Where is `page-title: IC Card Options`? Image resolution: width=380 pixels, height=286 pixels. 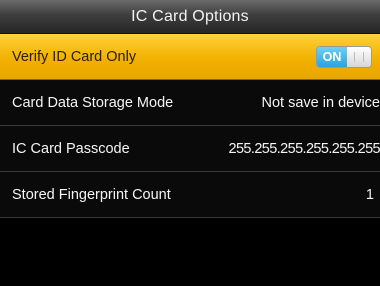 page-title: IC Card Options is located at coordinates (190, 16).